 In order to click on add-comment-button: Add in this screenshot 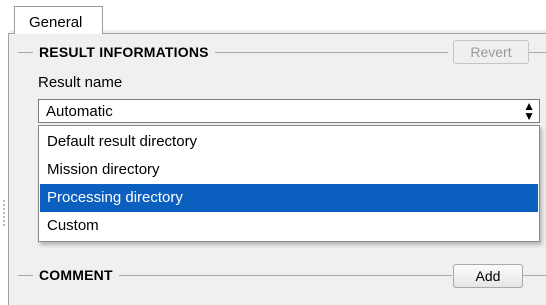, I will do `click(488, 276)`.